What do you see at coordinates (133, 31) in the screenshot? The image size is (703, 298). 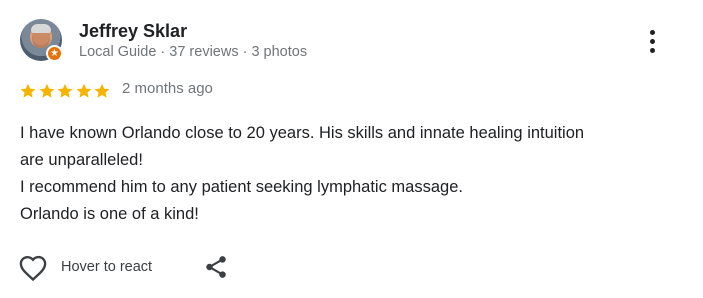 I see `author-name: Jeffrey Sklar` at bounding box center [133, 31].